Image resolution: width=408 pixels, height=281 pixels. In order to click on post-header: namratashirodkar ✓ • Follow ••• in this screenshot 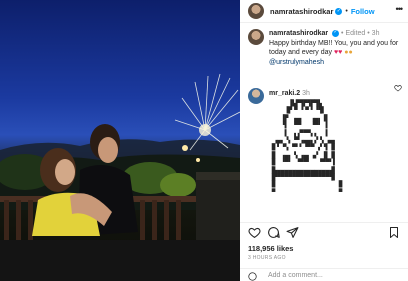, I will do `click(324, 11)`.